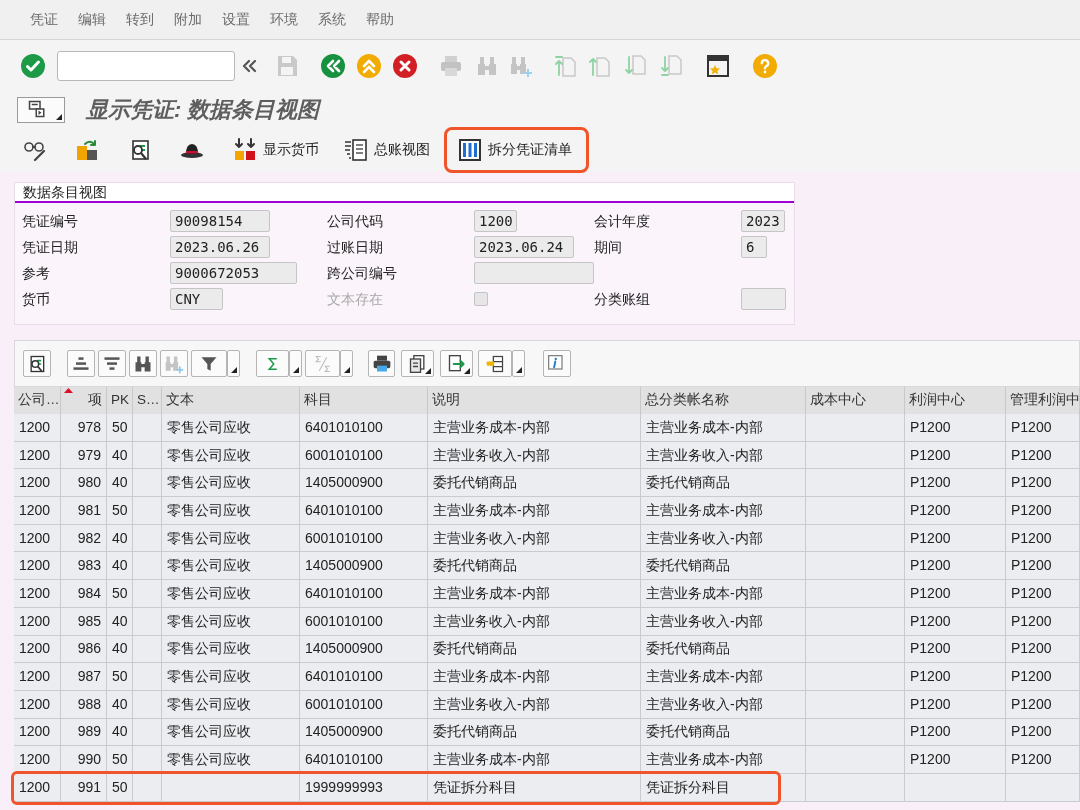 This screenshot has width=1080, height=810. I want to click on menu-item: 系统, so click(332, 19).